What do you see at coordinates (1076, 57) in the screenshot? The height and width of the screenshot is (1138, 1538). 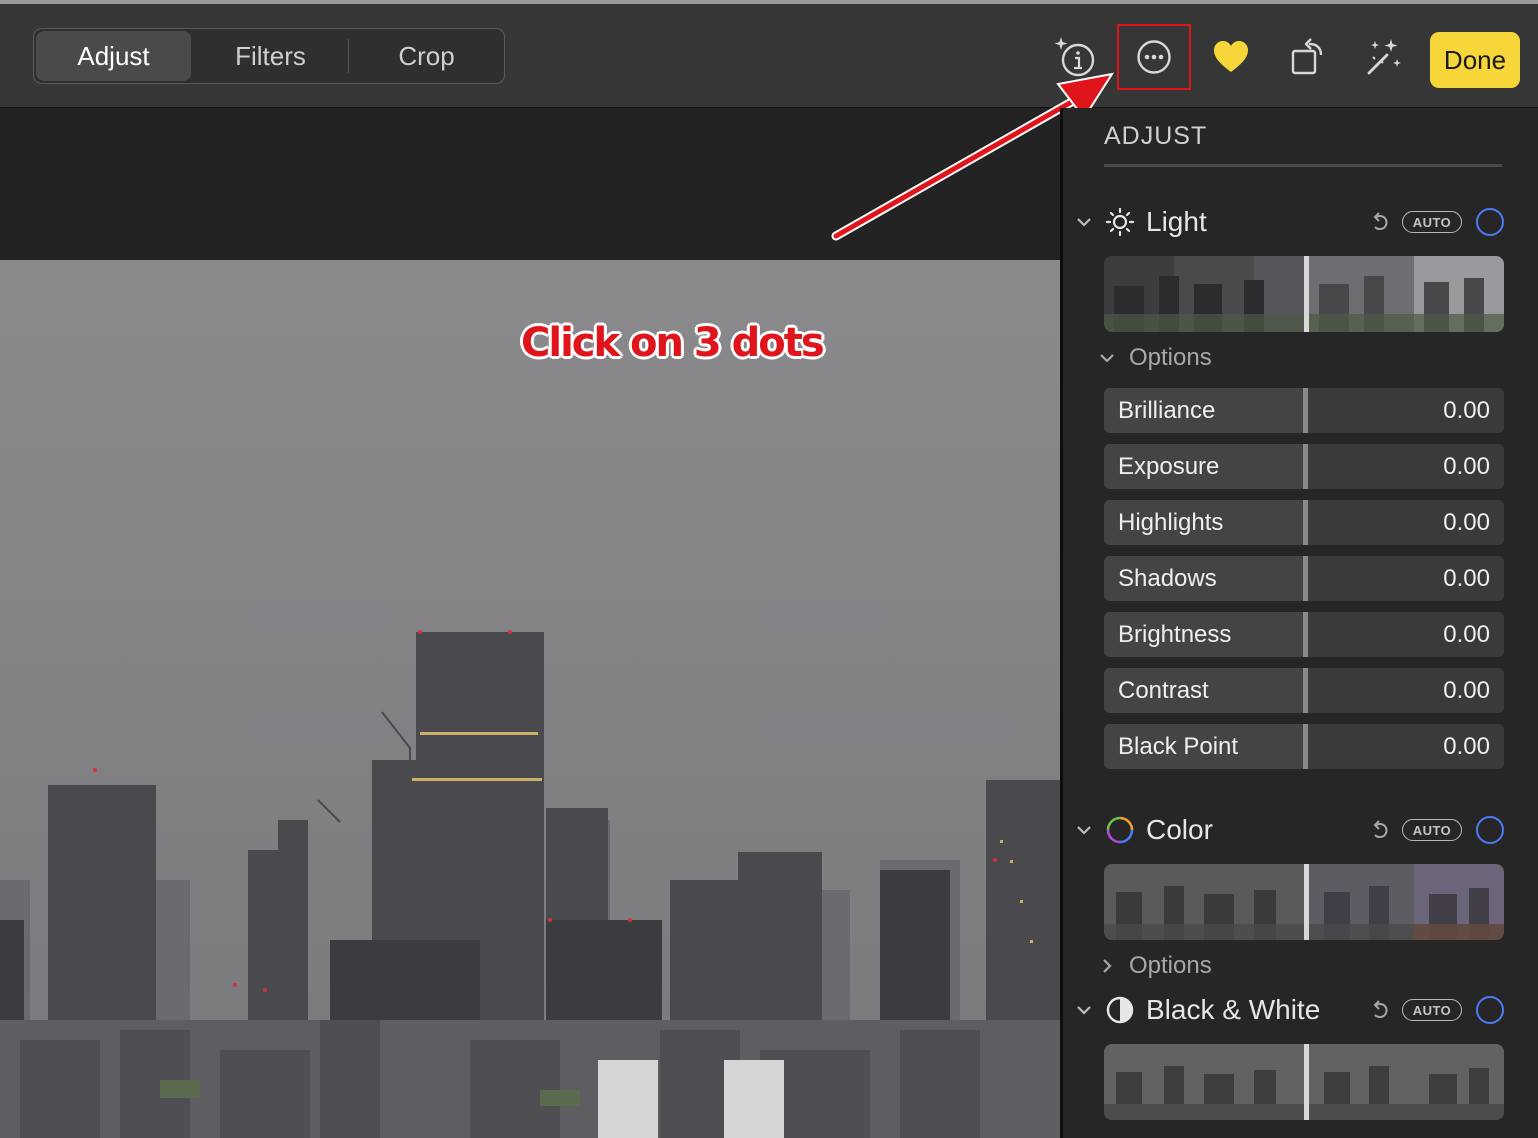 I see `info-sparkle-icon` at bounding box center [1076, 57].